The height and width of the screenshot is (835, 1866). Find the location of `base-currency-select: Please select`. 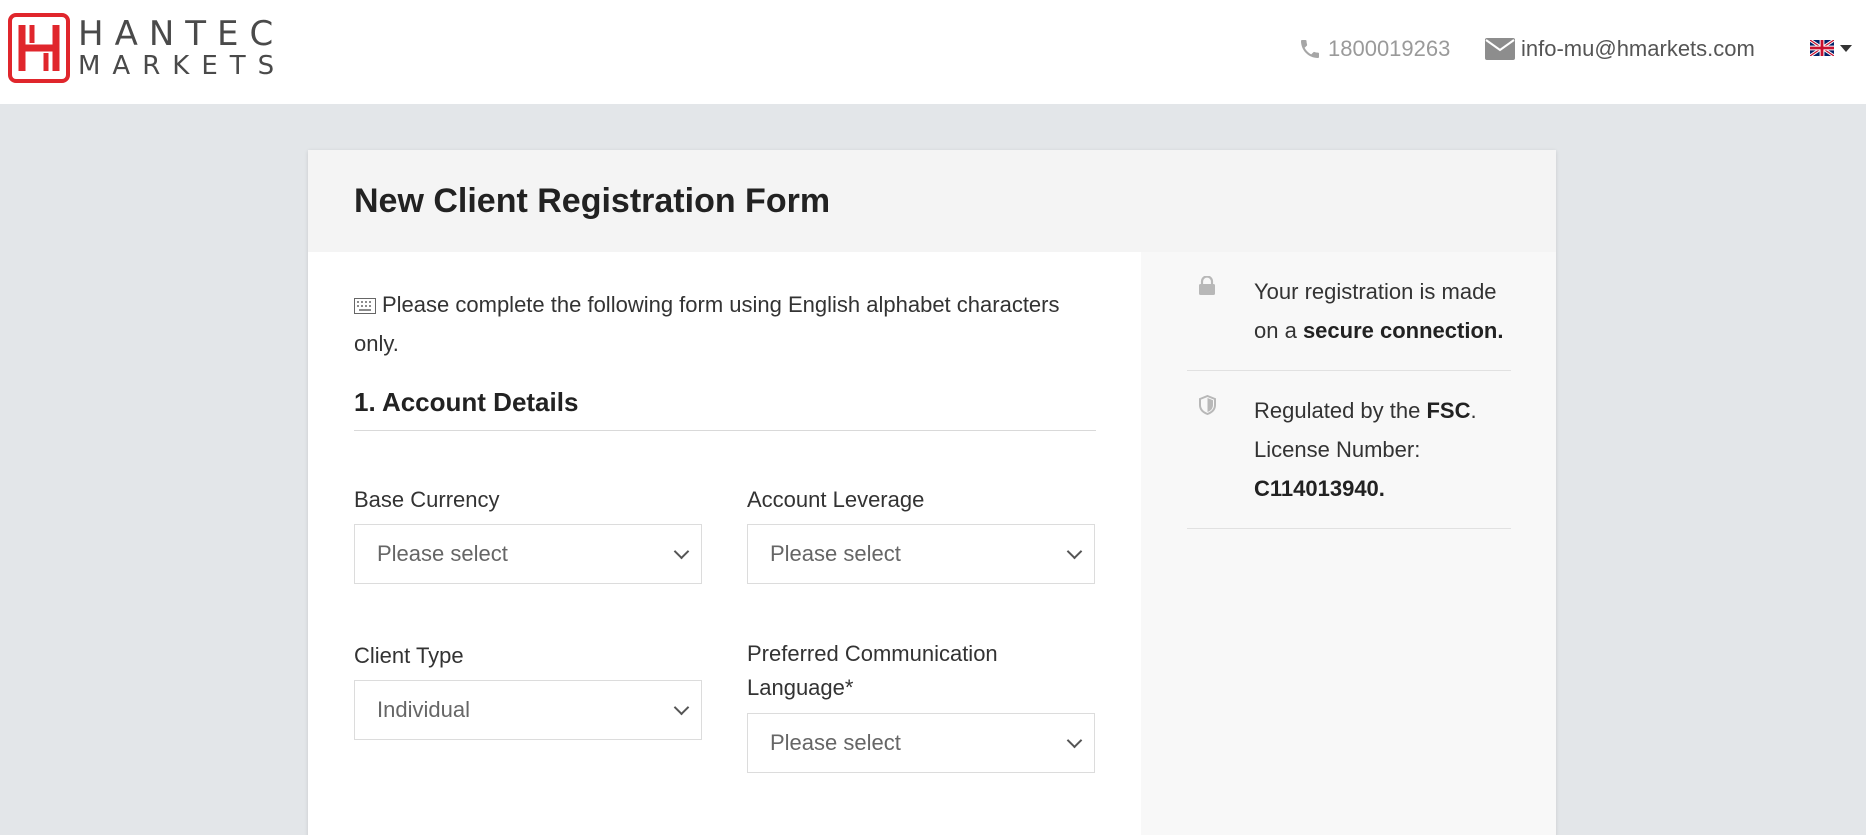

base-currency-select: Please select is located at coordinates (528, 554).